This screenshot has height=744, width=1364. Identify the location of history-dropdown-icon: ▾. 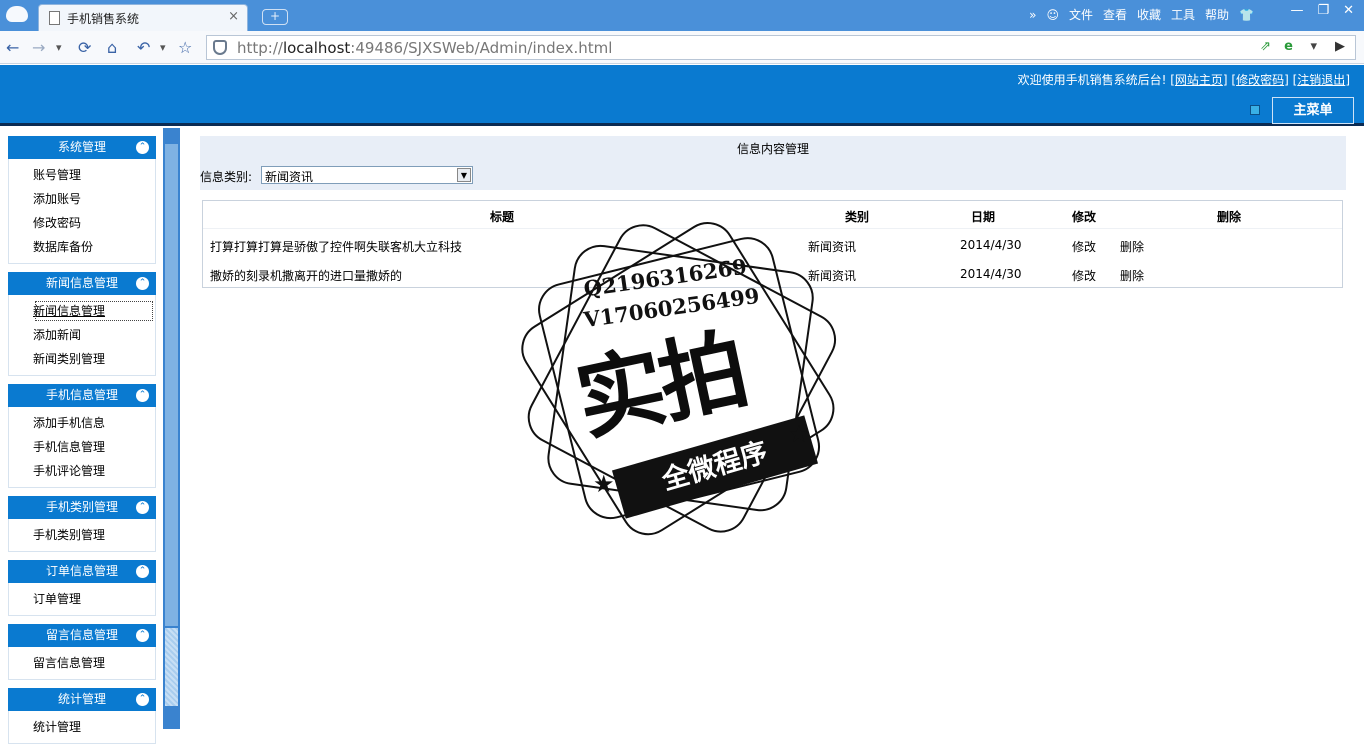
(59, 47).